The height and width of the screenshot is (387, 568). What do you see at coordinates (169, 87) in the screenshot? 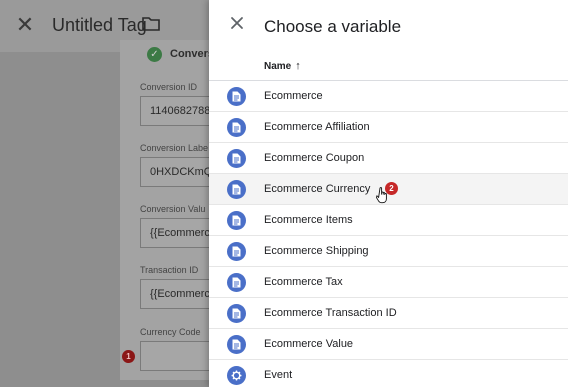
I see `field-label-conversion-id: Conversion ID` at bounding box center [169, 87].